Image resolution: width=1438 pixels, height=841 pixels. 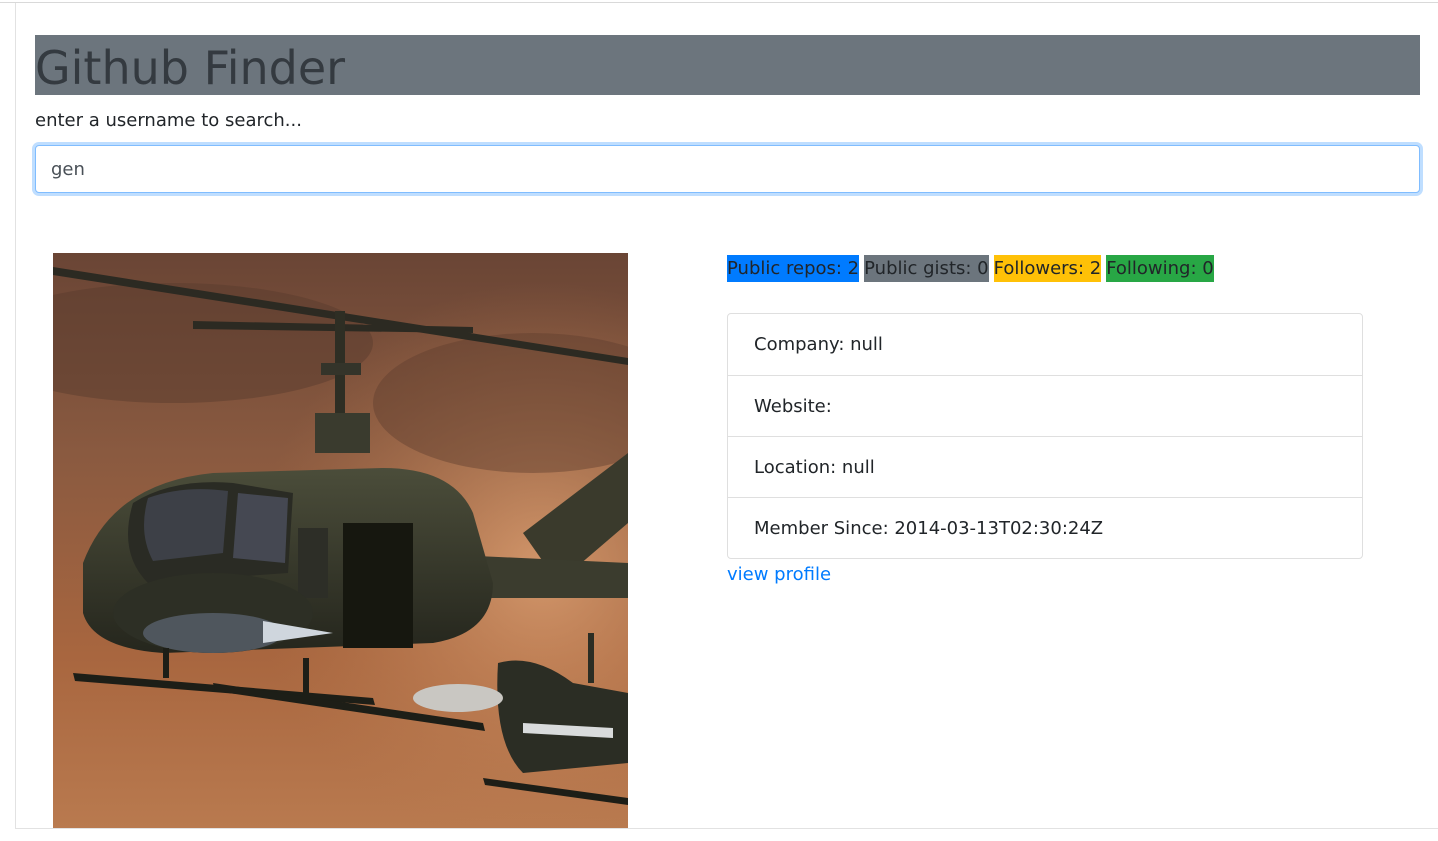 What do you see at coordinates (779, 575) in the screenshot?
I see `view-profile-link: view profile` at bounding box center [779, 575].